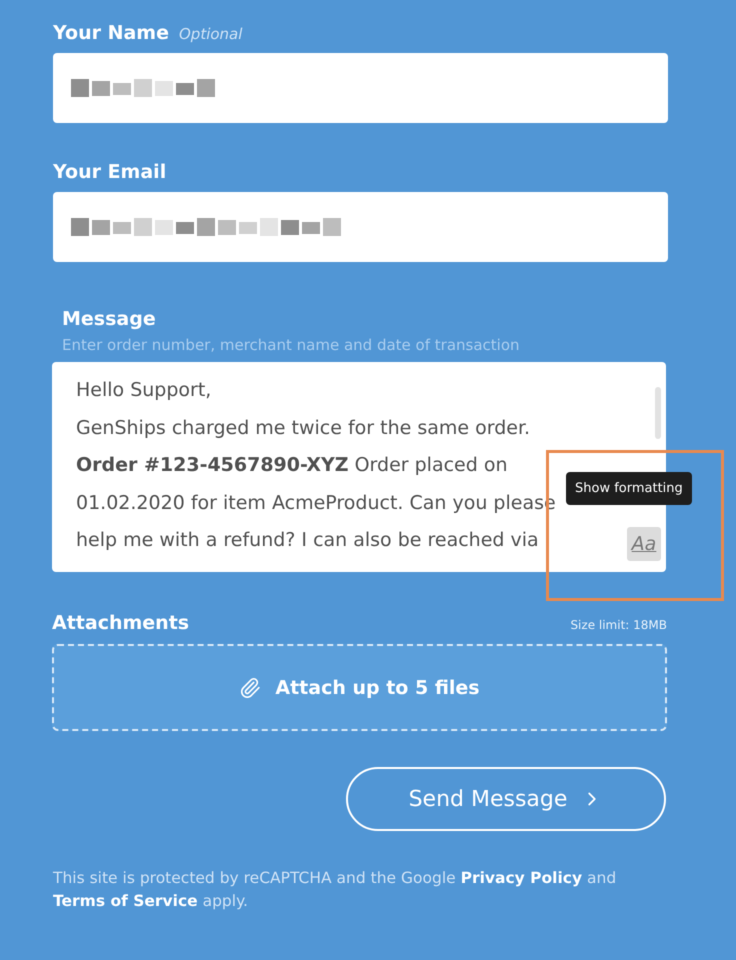 The width and height of the screenshot is (736, 960). What do you see at coordinates (291, 345) in the screenshot?
I see `field-hint: Enter order number, merchant name and date of transaction` at bounding box center [291, 345].